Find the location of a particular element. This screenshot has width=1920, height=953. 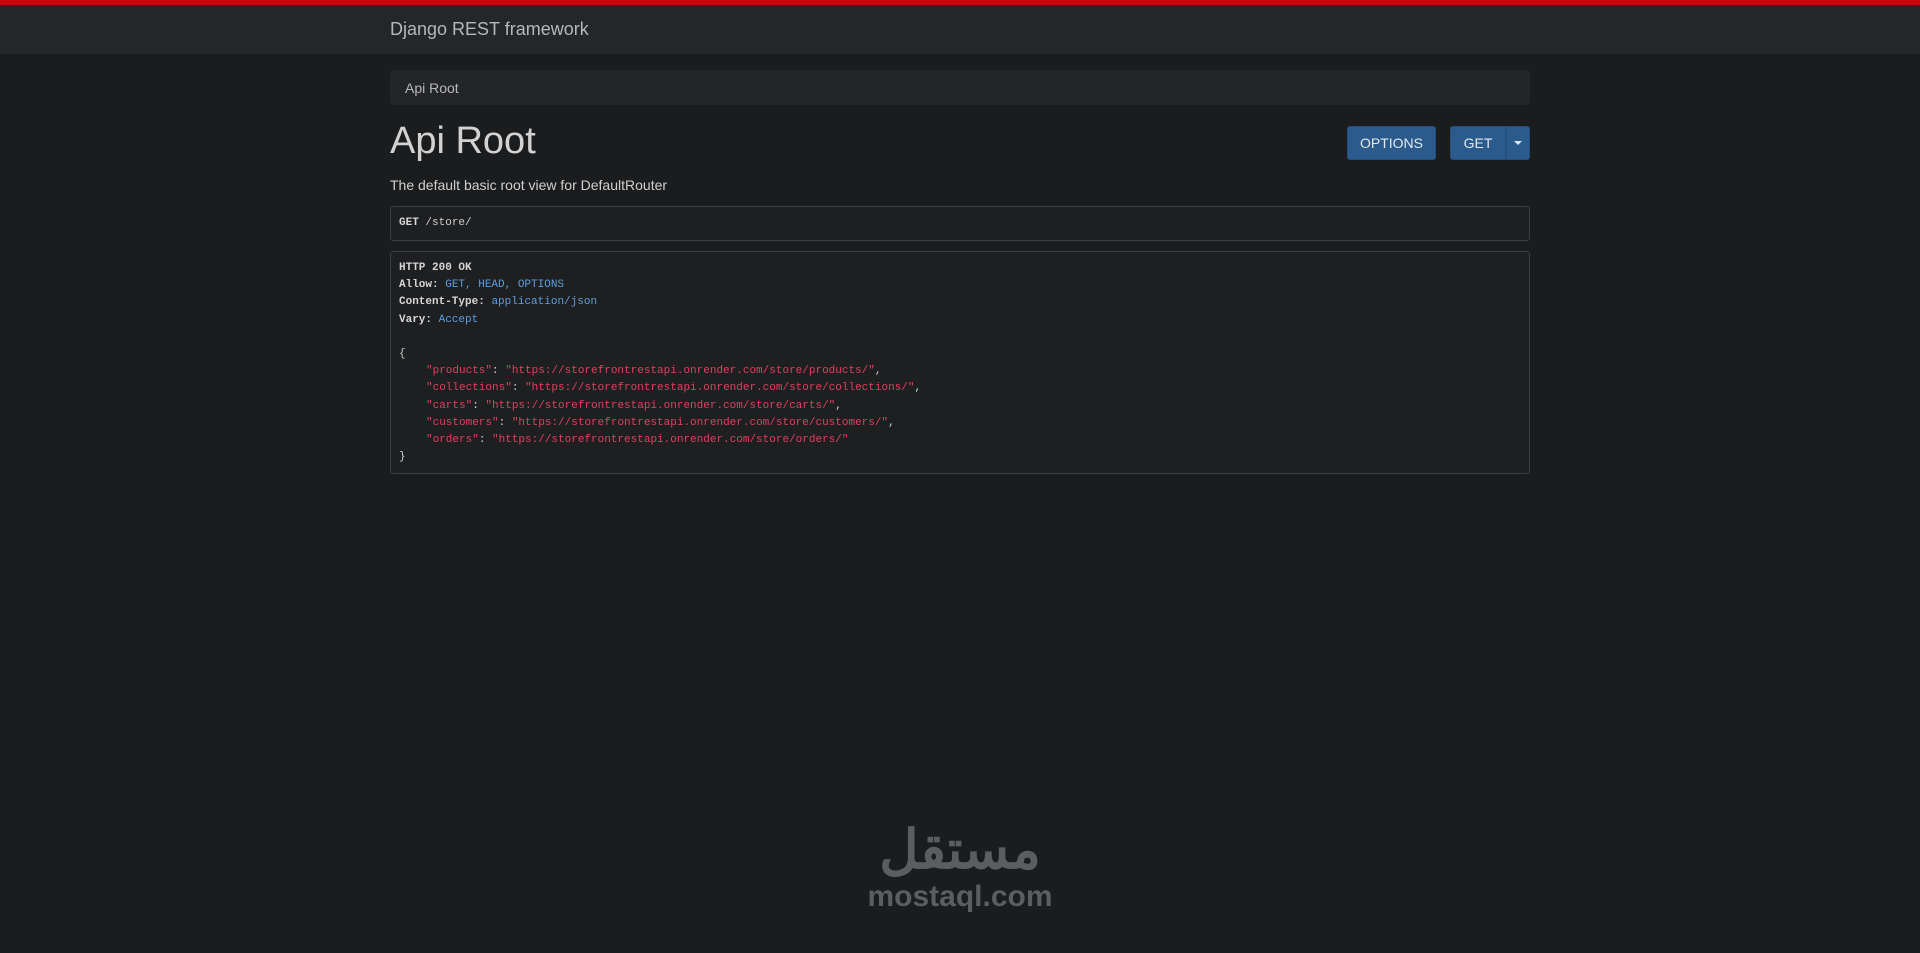

response-header-value: Accept is located at coordinates (458, 319).